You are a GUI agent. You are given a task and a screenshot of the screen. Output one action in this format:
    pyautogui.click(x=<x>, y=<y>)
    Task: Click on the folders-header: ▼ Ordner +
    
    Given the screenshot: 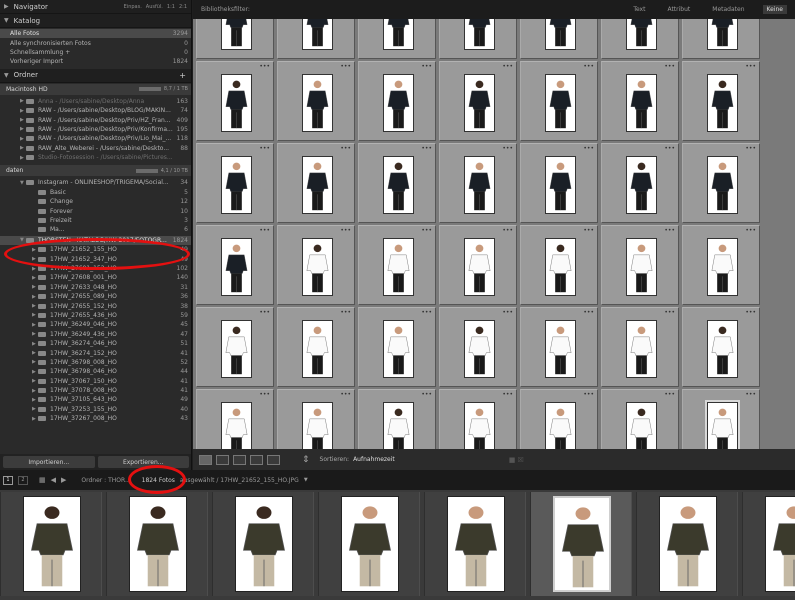 What is the action you would take?
    pyautogui.click(x=95, y=75)
    